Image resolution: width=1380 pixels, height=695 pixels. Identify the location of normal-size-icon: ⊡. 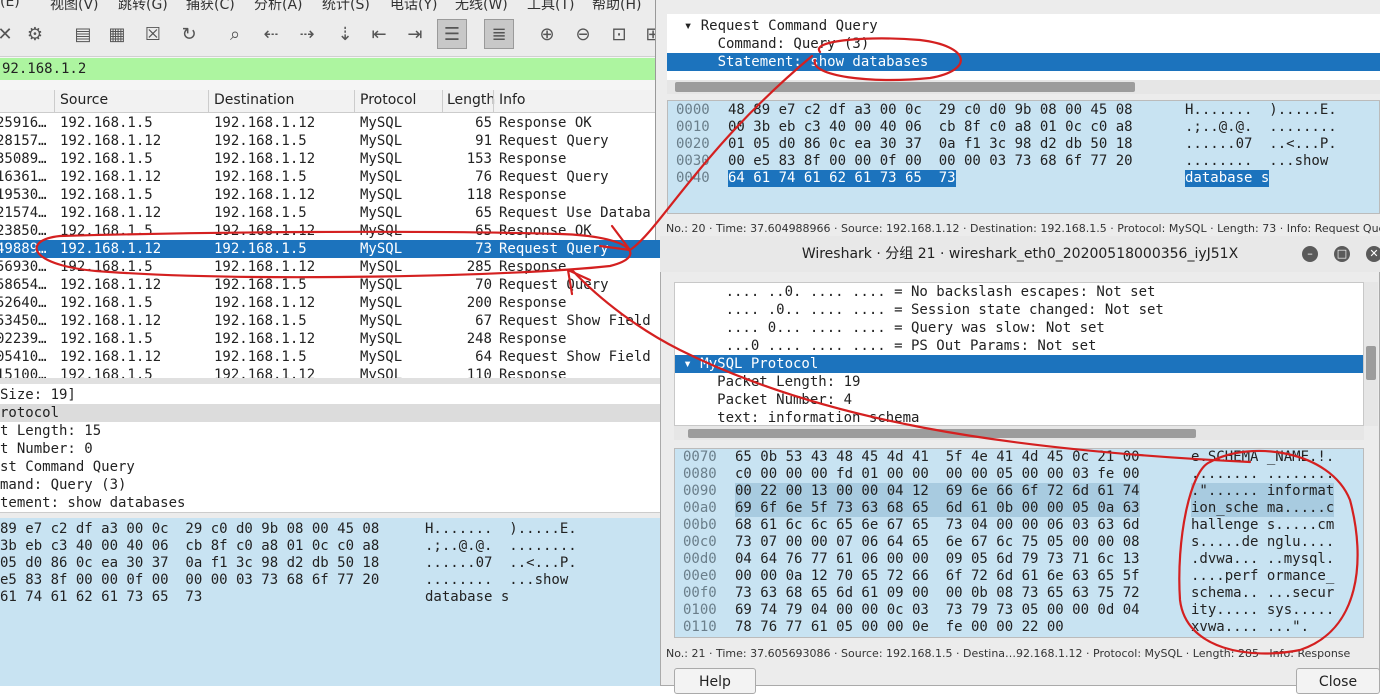
(619, 34).